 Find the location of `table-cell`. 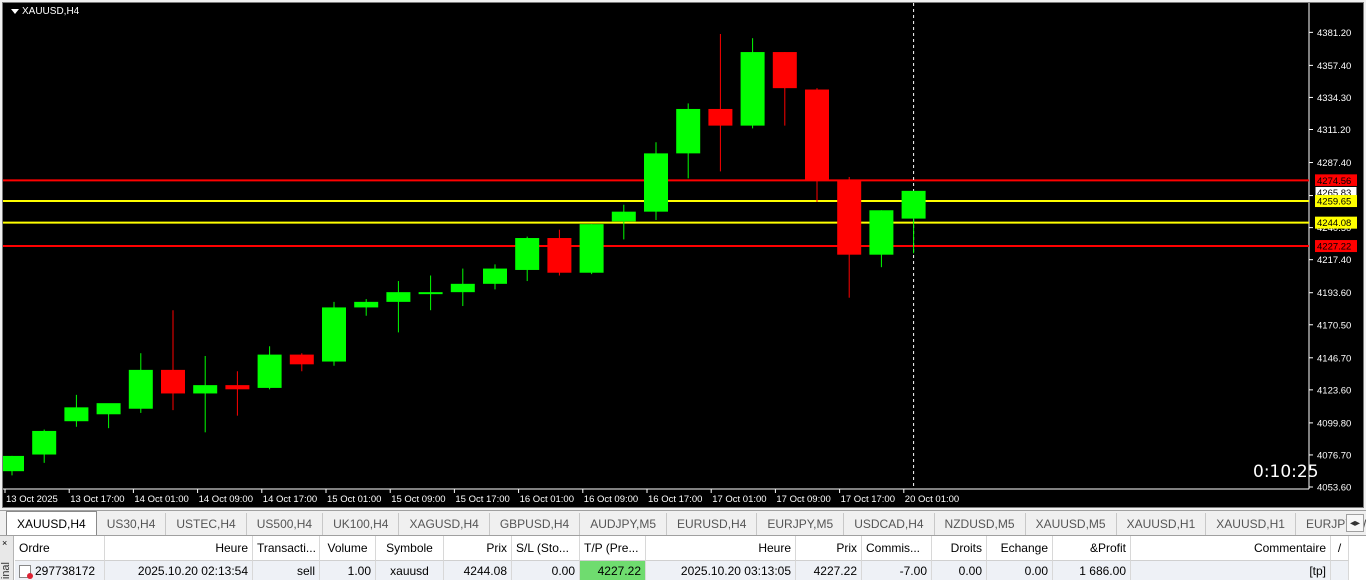

table-cell is located at coordinates (1340, 570).